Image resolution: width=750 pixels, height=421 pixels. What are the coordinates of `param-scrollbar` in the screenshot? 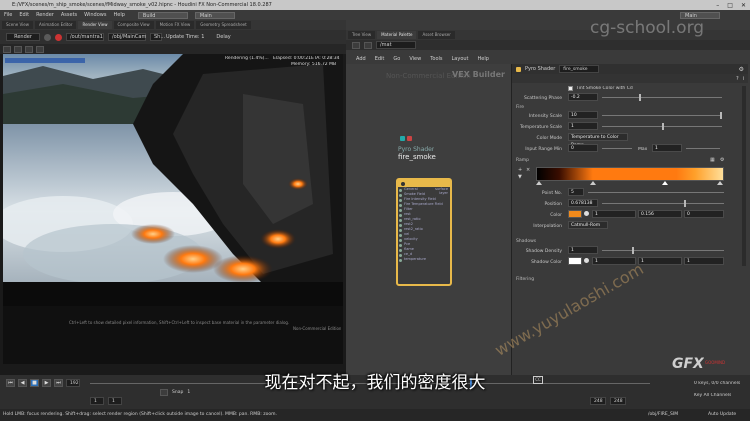 It's located at (744, 176).